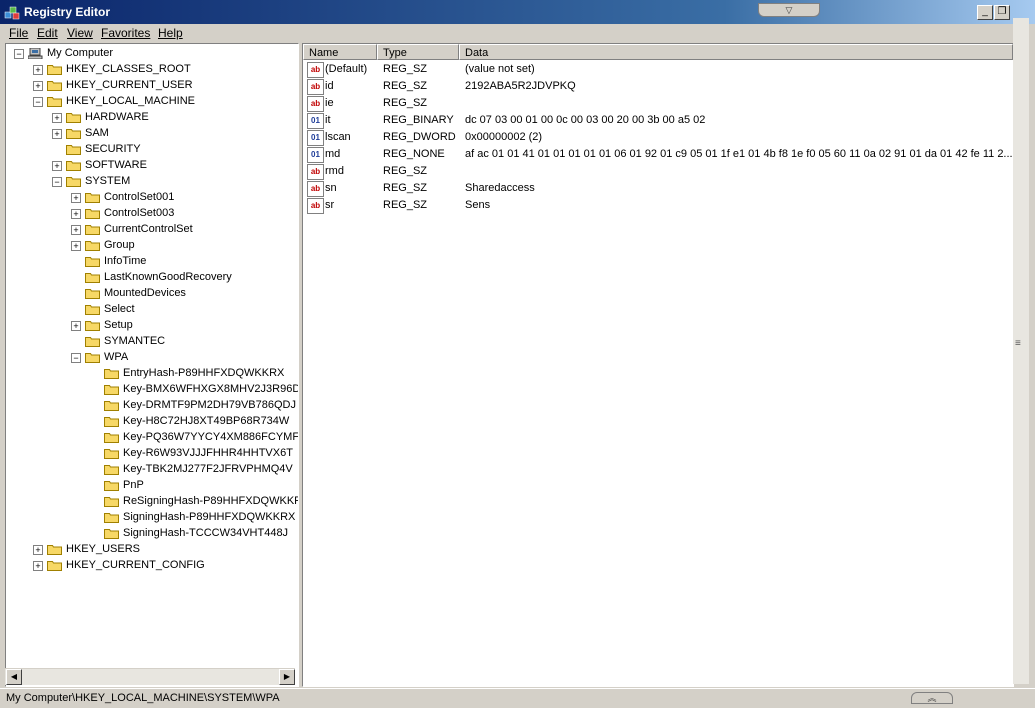 The width and height of the screenshot is (1035, 708). What do you see at coordinates (151, 534) in the screenshot?
I see `tree-item: SigningHash-TCCCW34VHT448J` at bounding box center [151, 534].